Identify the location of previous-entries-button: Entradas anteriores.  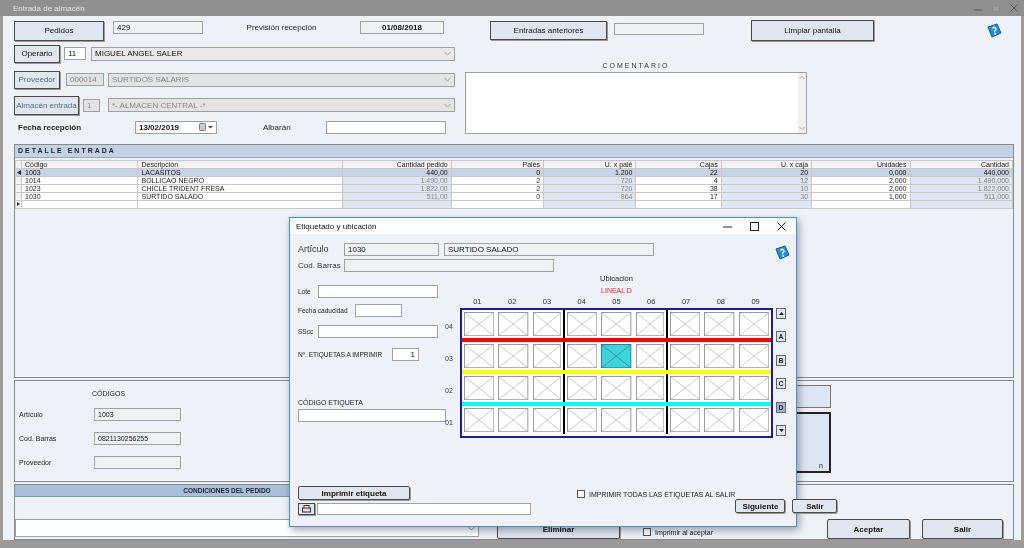
(548, 31).